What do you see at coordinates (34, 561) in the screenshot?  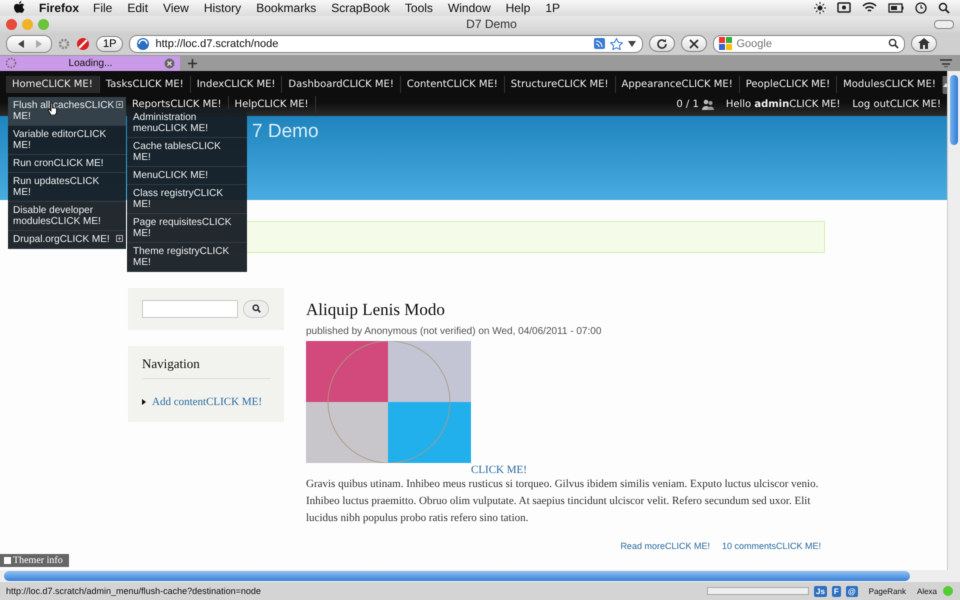 I see `themer-info-toggle: Themer info` at bounding box center [34, 561].